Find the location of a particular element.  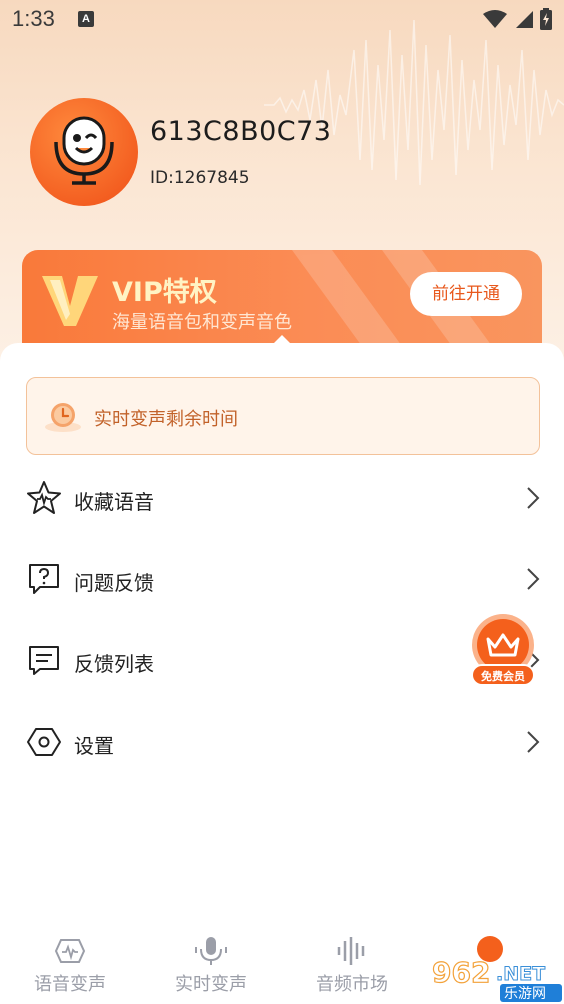

avatar is located at coordinates (84, 152).